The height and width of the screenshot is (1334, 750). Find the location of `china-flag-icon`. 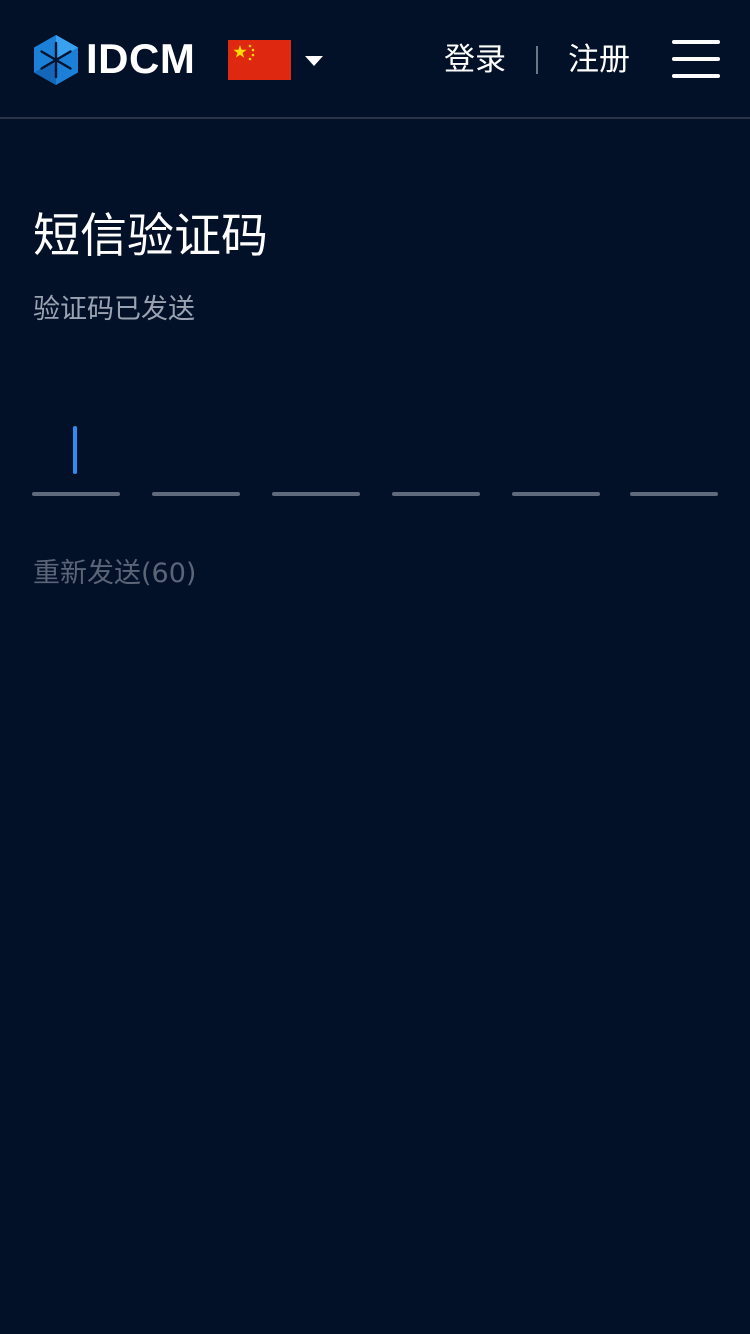

china-flag-icon is located at coordinates (259, 60).